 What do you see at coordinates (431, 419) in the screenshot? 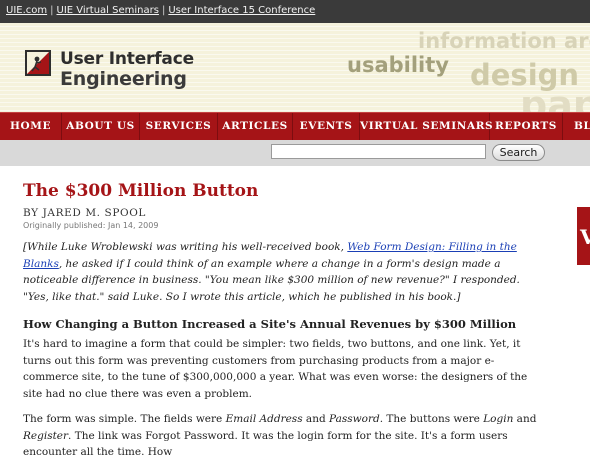
I see `para-text: . The buttons were` at bounding box center [431, 419].